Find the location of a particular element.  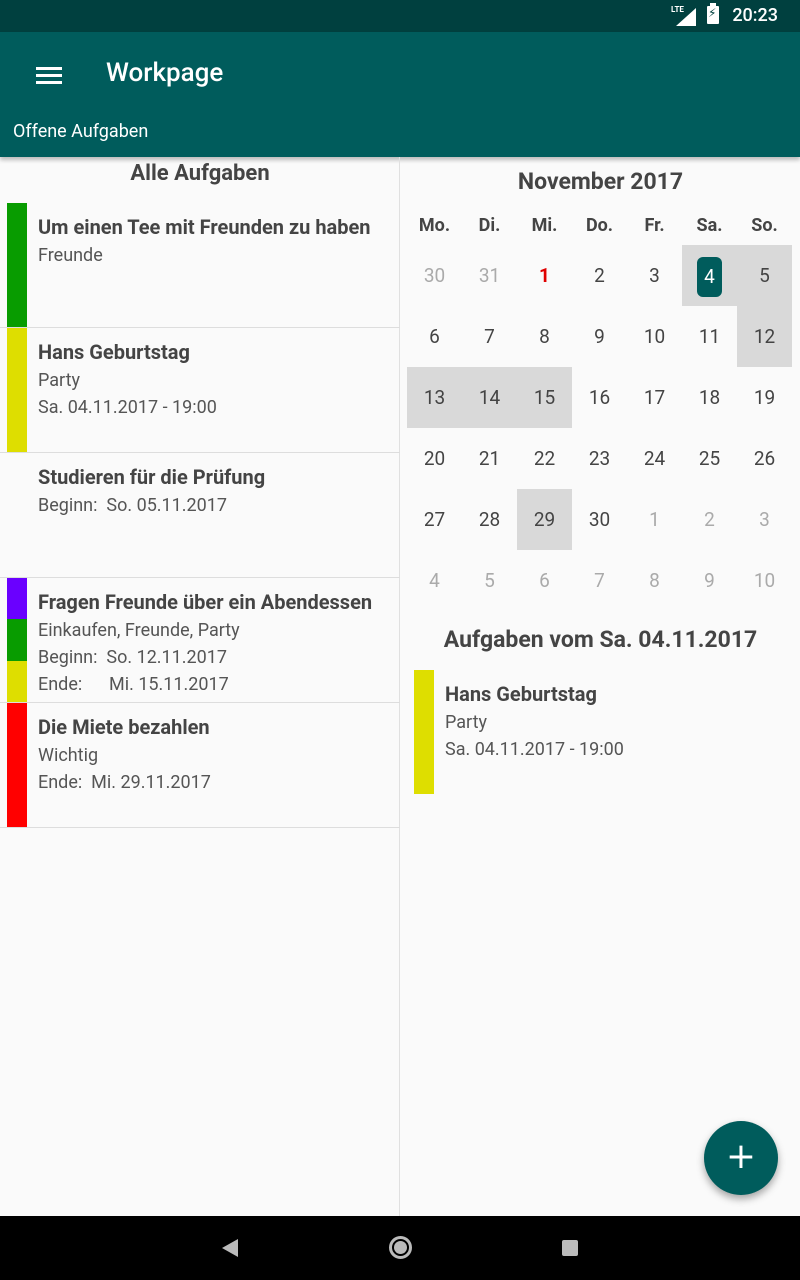

home-icon is located at coordinates (400, 1247).